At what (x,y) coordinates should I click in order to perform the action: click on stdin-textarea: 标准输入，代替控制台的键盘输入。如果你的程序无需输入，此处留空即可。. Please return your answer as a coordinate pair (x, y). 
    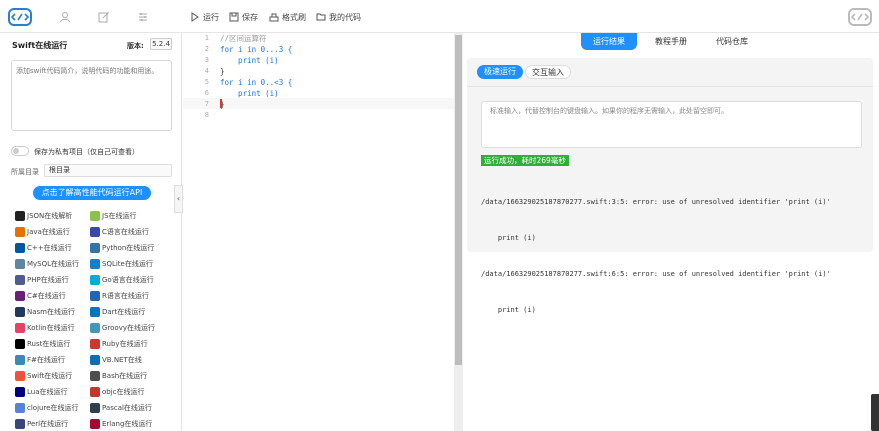
    Looking at the image, I should click on (671, 124).